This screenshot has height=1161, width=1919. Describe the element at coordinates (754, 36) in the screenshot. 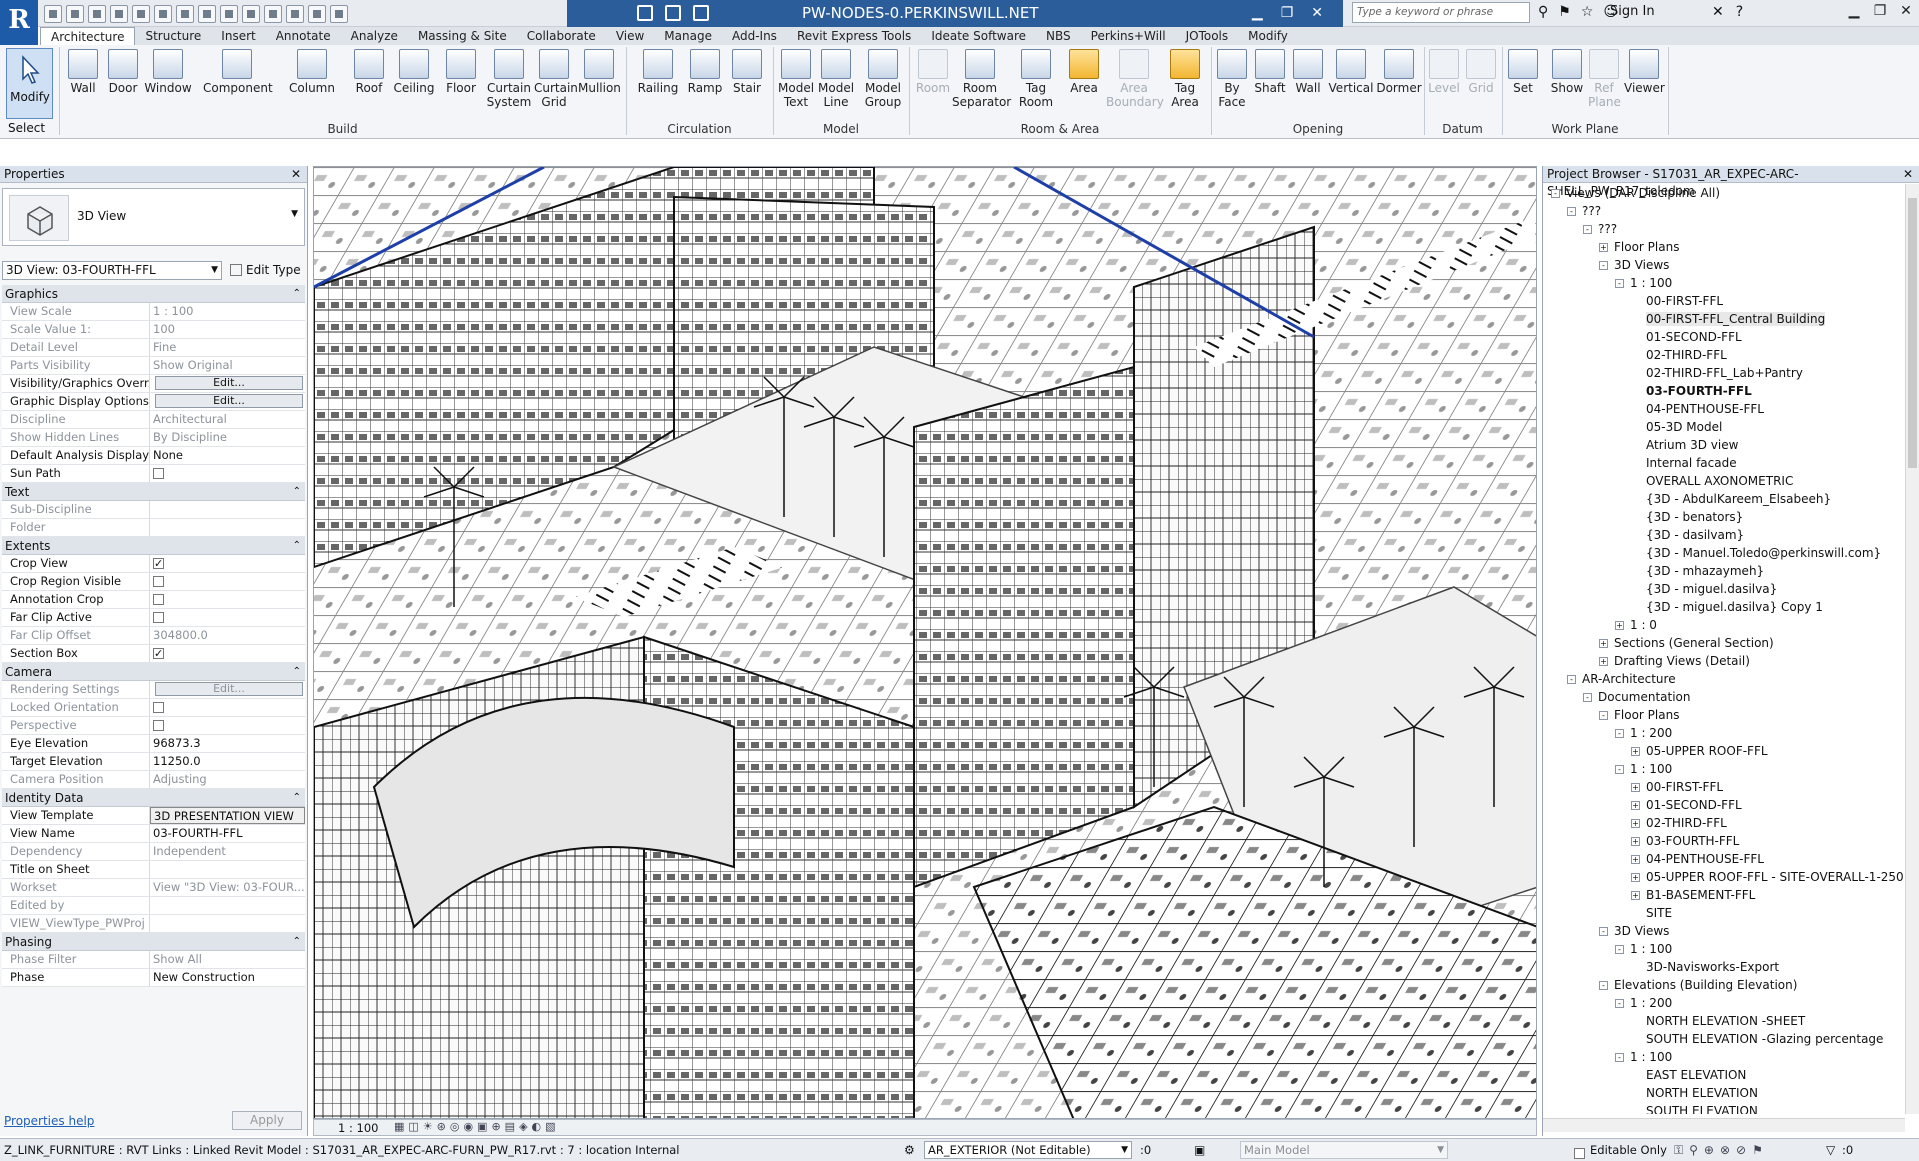

I see `tab-add-ins: Add-Ins` at that location.